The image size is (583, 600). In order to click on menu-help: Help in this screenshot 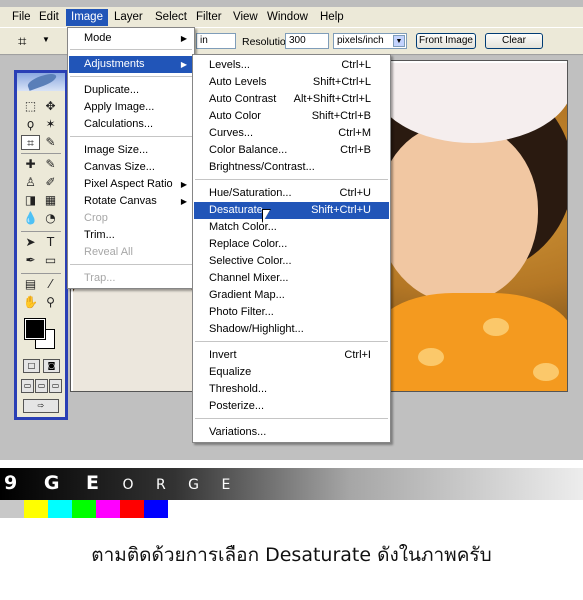, I will do `click(332, 17)`.